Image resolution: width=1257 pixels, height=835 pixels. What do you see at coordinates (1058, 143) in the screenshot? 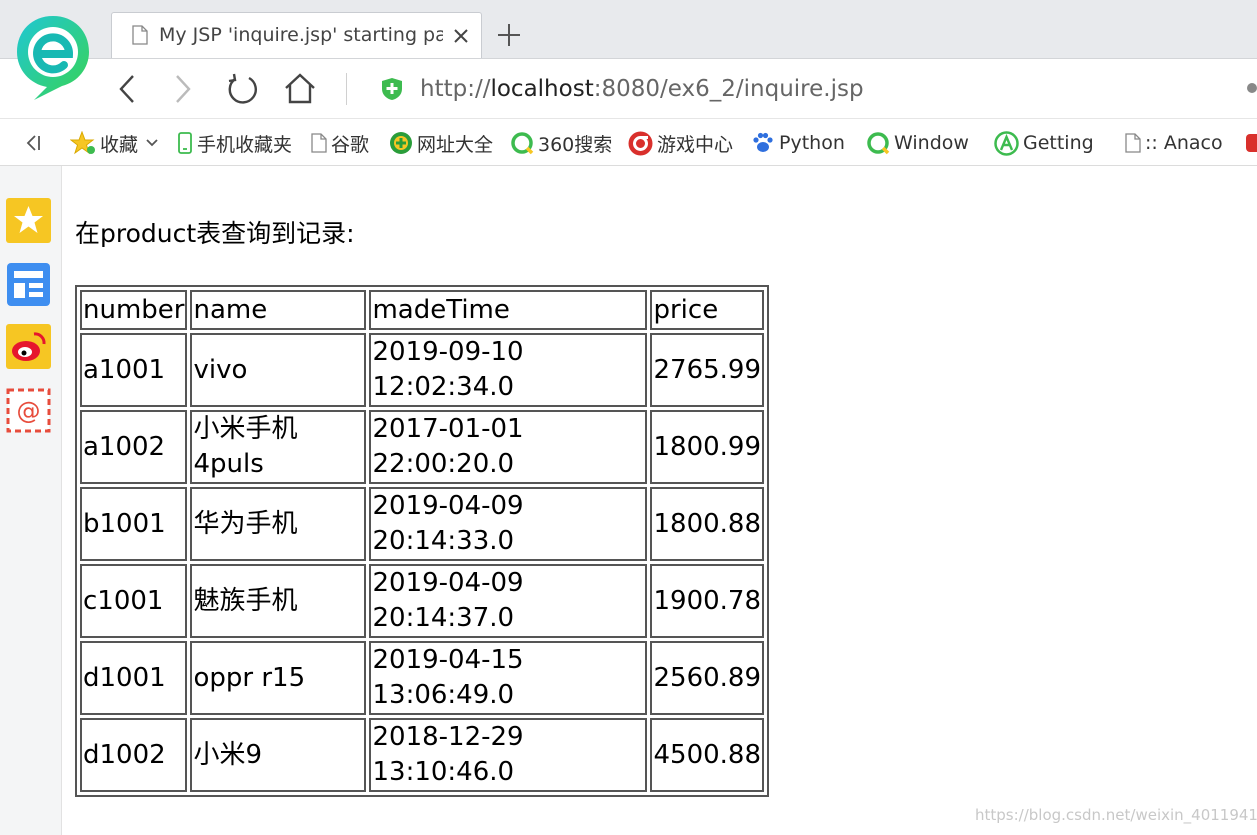
I see `bookmark-label: Getting` at bounding box center [1058, 143].